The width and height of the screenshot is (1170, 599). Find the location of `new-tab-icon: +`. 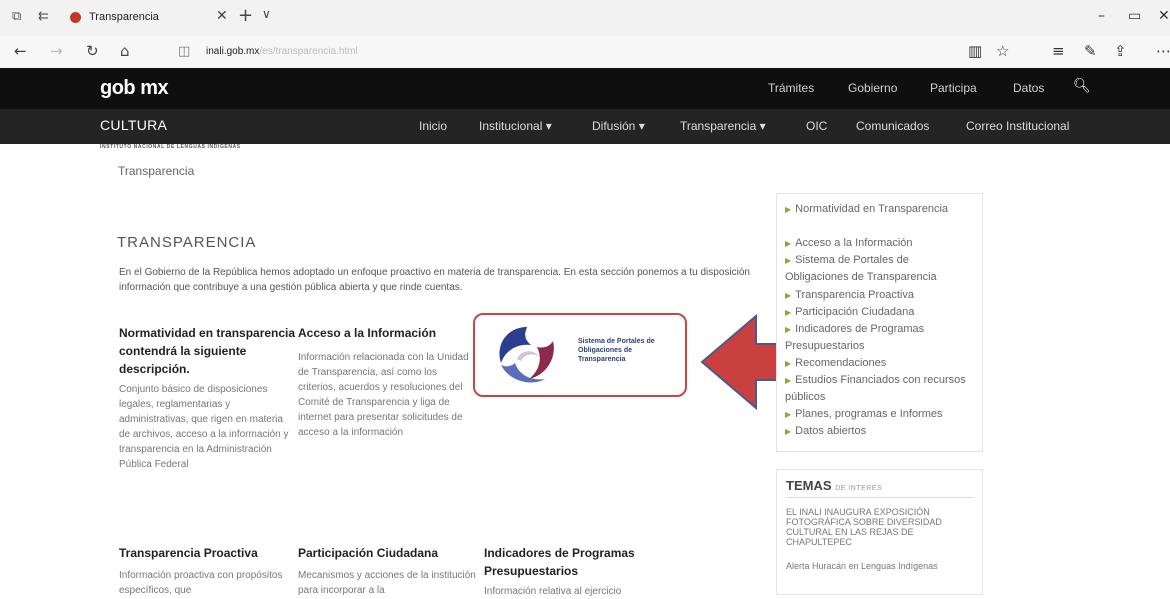

new-tab-icon: + is located at coordinates (245, 15).